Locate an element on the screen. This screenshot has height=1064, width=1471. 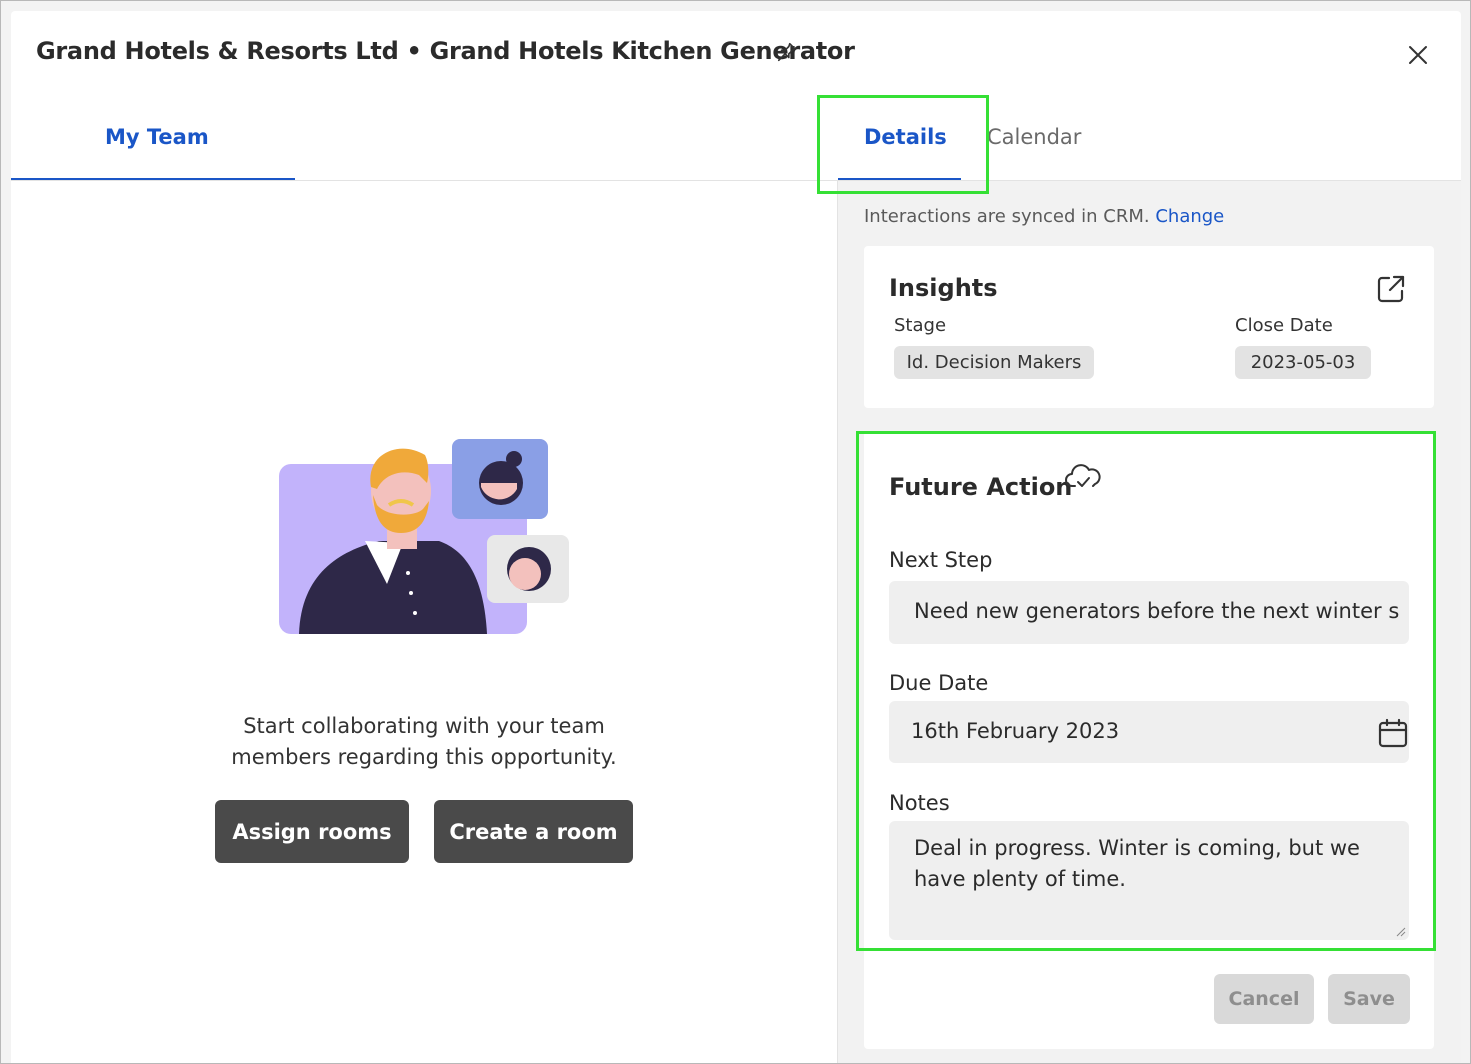
tab-my-team: My Team is located at coordinates (157, 137).